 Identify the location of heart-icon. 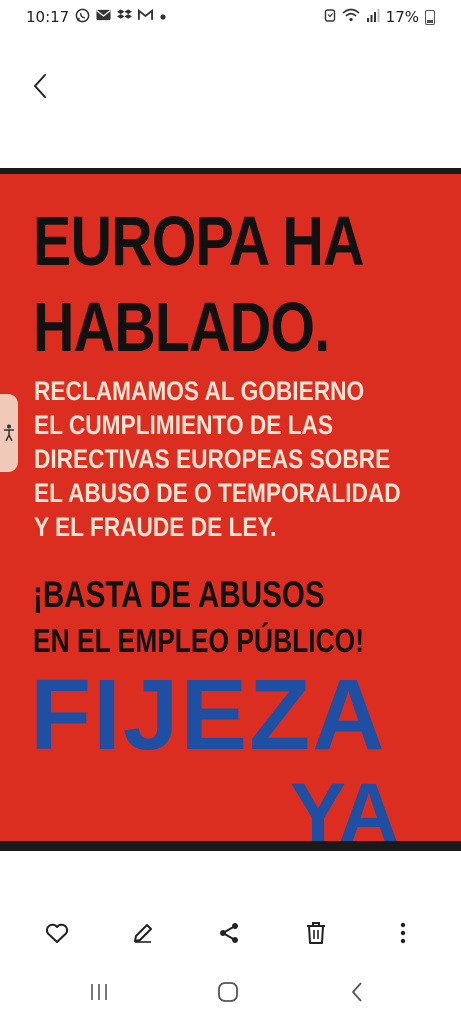
(57, 933).